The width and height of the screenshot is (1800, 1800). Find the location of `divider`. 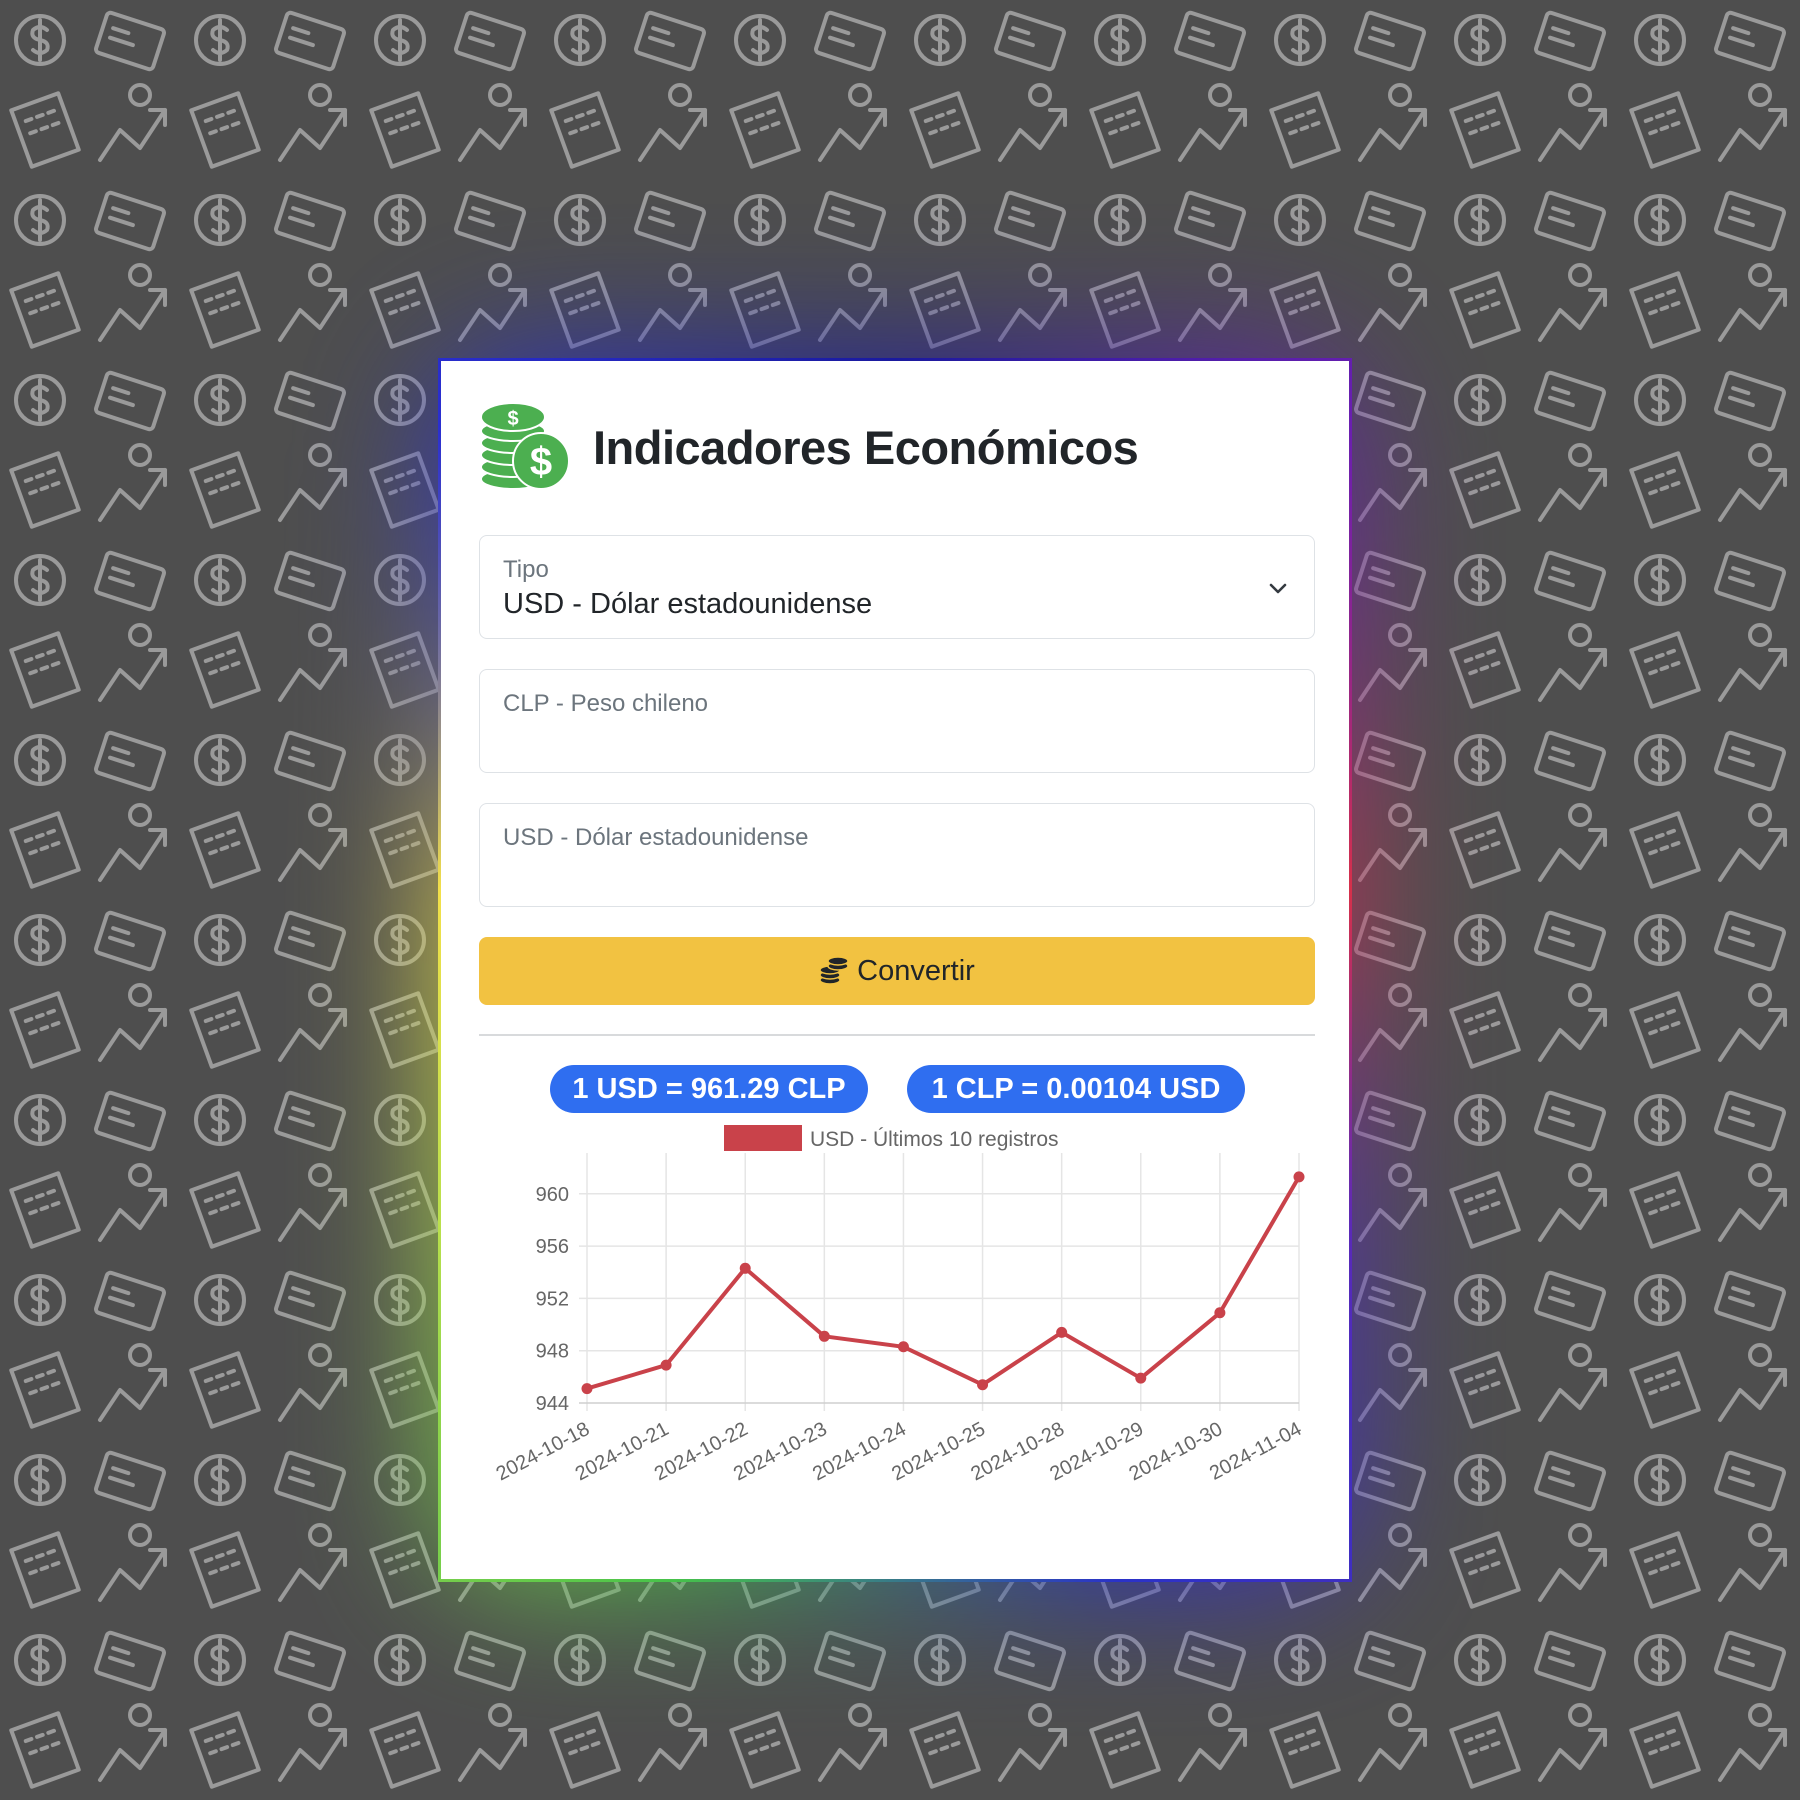

divider is located at coordinates (897, 1035).